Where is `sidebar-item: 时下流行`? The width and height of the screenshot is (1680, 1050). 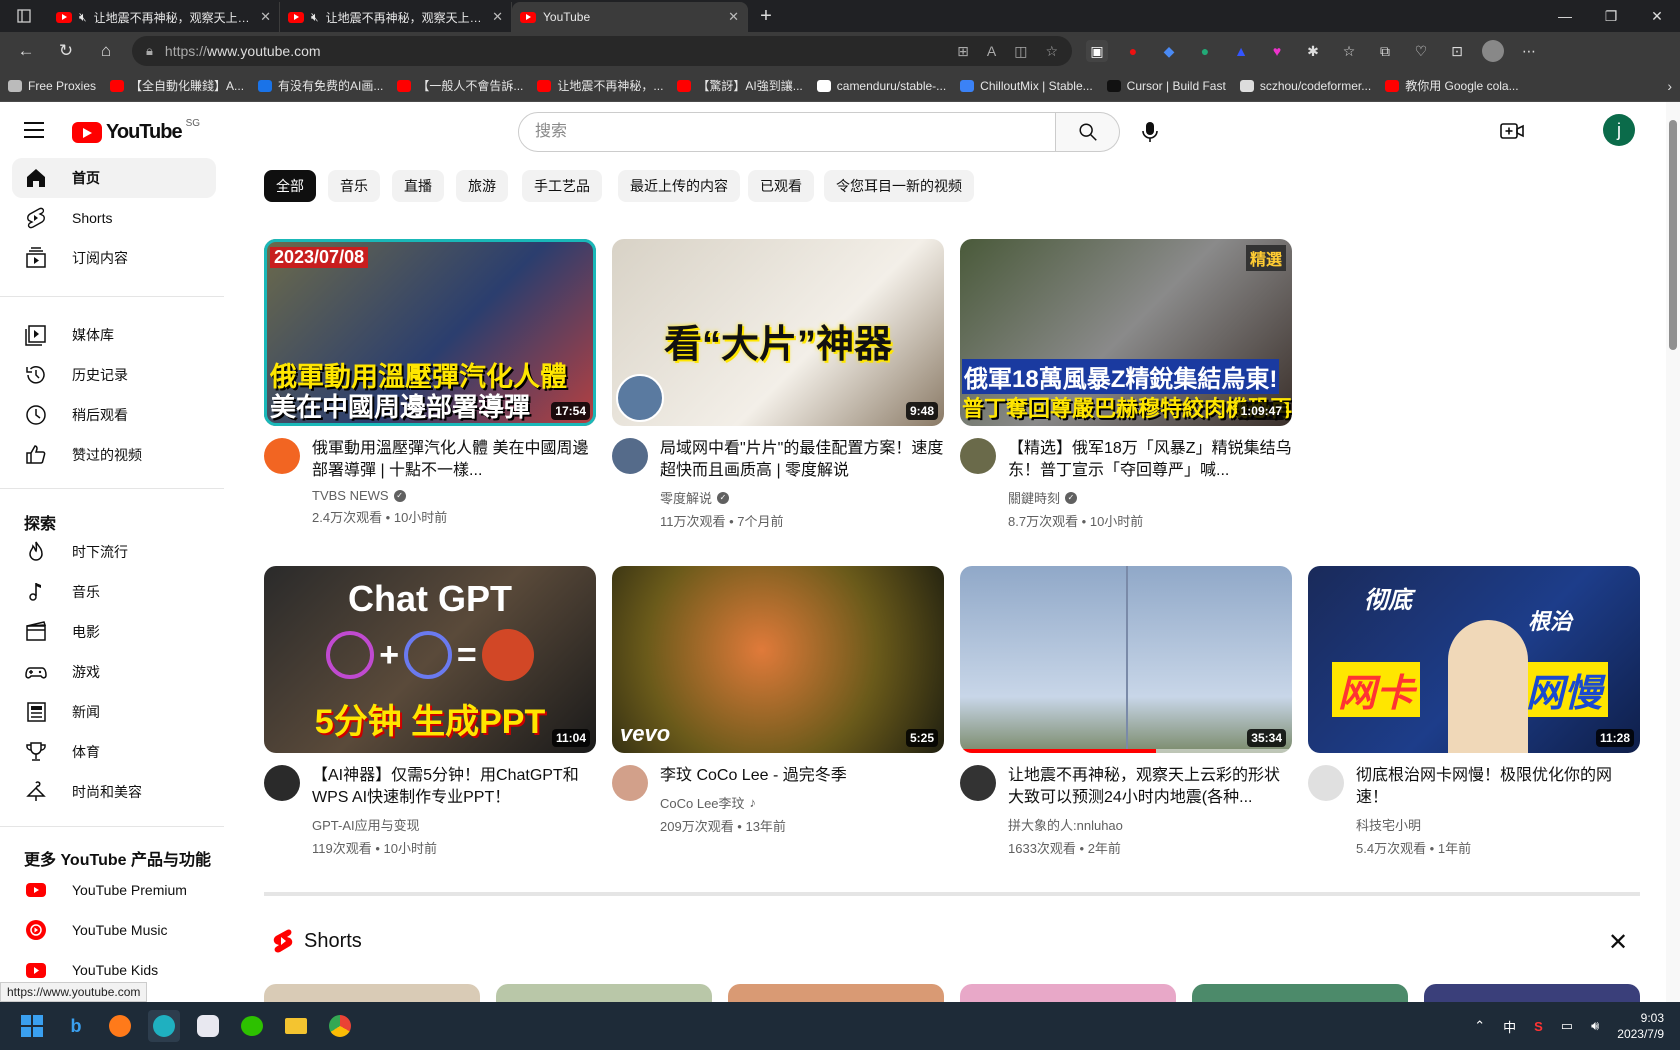 sidebar-item: 时下流行 is located at coordinates (114, 552).